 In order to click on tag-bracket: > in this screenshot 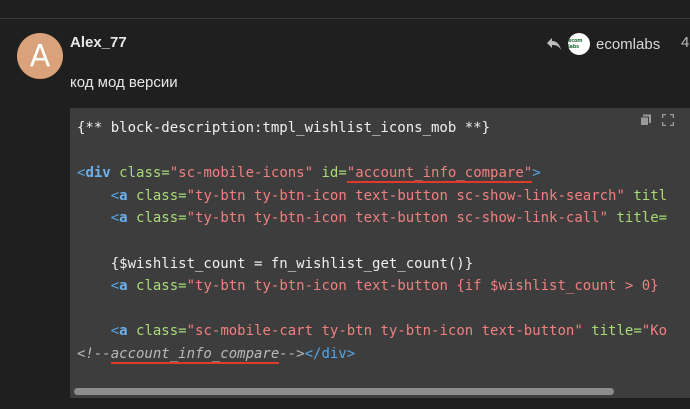, I will do `click(536, 173)`.